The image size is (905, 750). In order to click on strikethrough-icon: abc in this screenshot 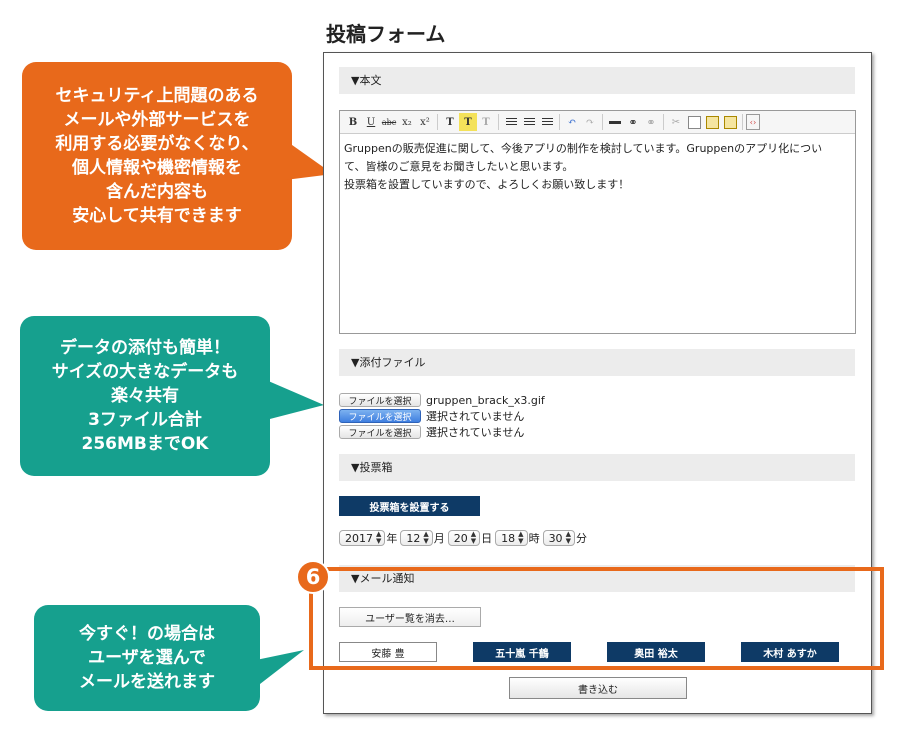, I will do `click(389, 122)`.